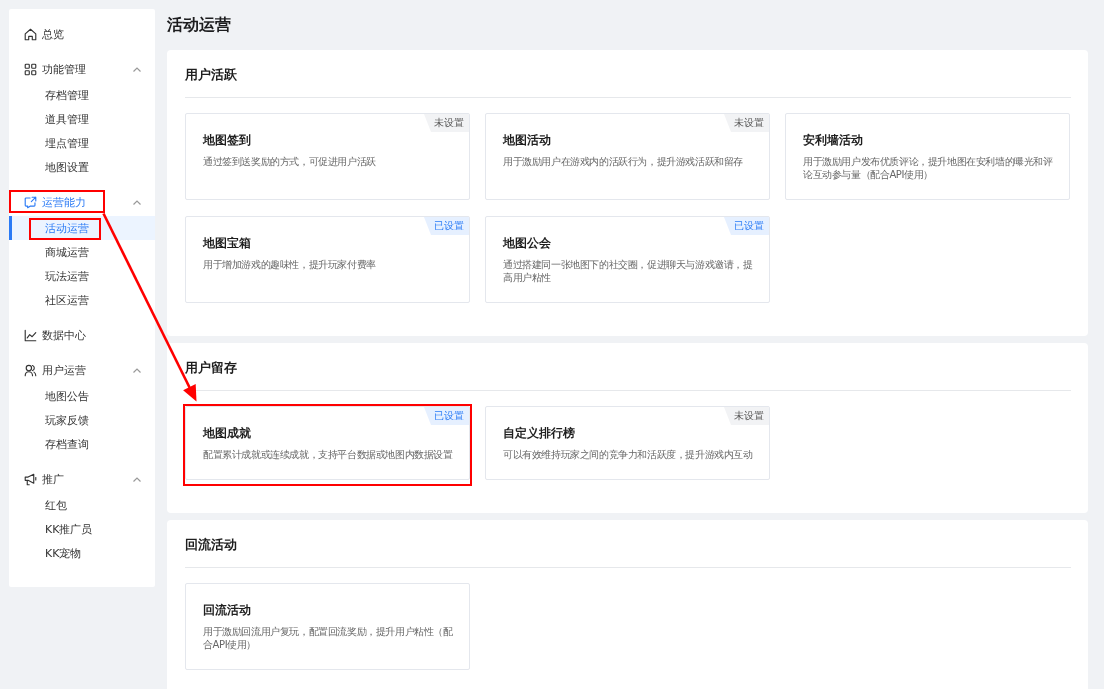 The height and width of the screenshot is (689, 1104). Describe the element at coordinates (82, 370) in the screenshot. I see `menu-group-header: 用户运营` at that location.